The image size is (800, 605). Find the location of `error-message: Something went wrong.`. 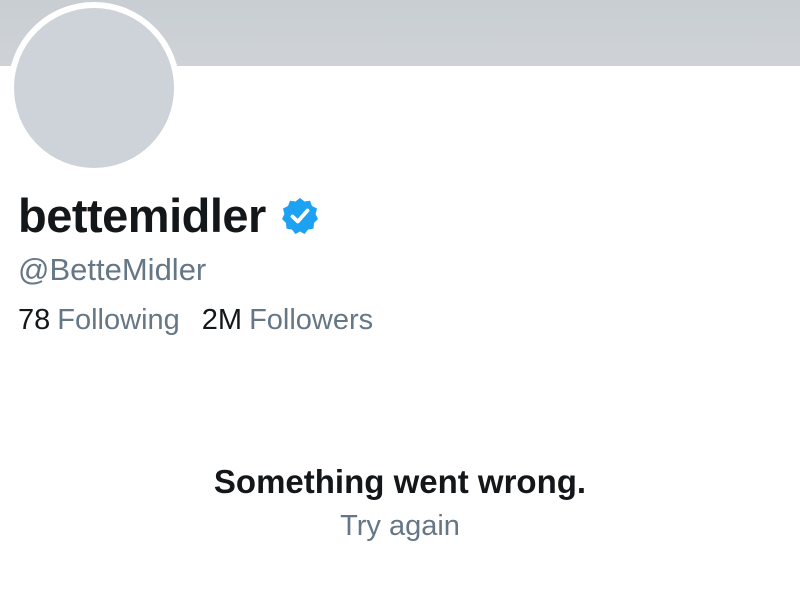

error-message: Something went wrong. is located at coordinates (400, 481).